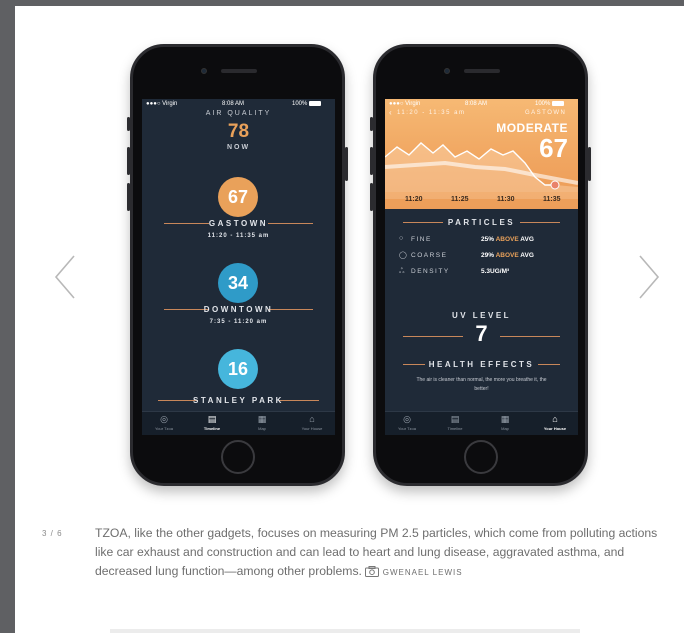  What do you see at coordinates (238, 283) in the screenshot?
I see `location-score-circle: 34` at bounding box center [238, 283].